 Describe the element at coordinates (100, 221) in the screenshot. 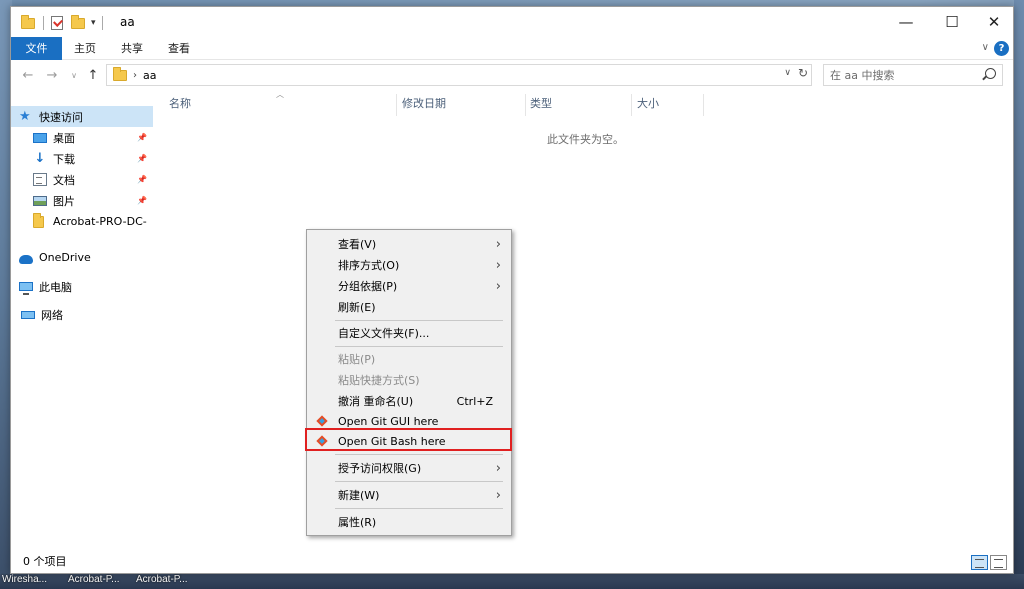

I see `sidebar-item-label: Acrobat-PRO-DC-` at that location.